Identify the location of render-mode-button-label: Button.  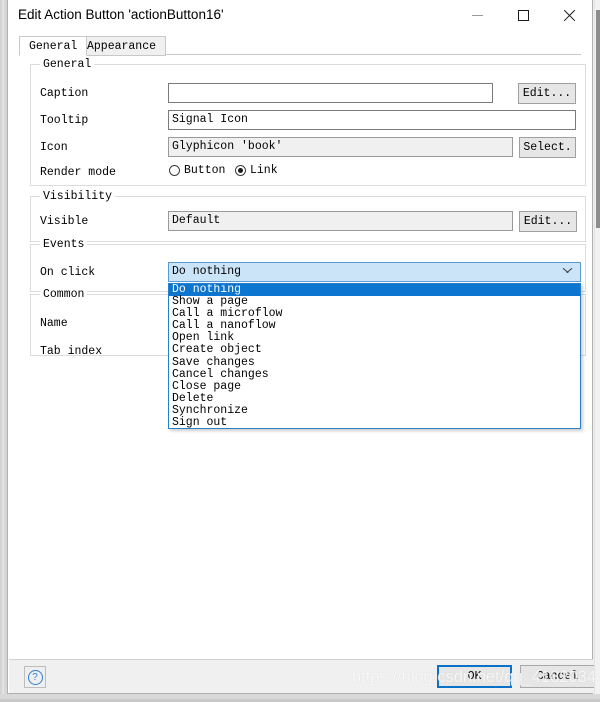
(205, 170).